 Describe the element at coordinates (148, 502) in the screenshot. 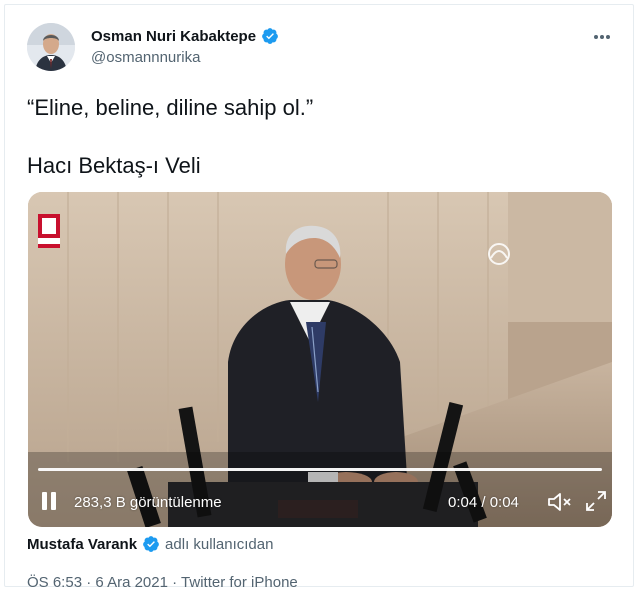

I see `video-view-count: 283,3 B görüntülenme` at that location.